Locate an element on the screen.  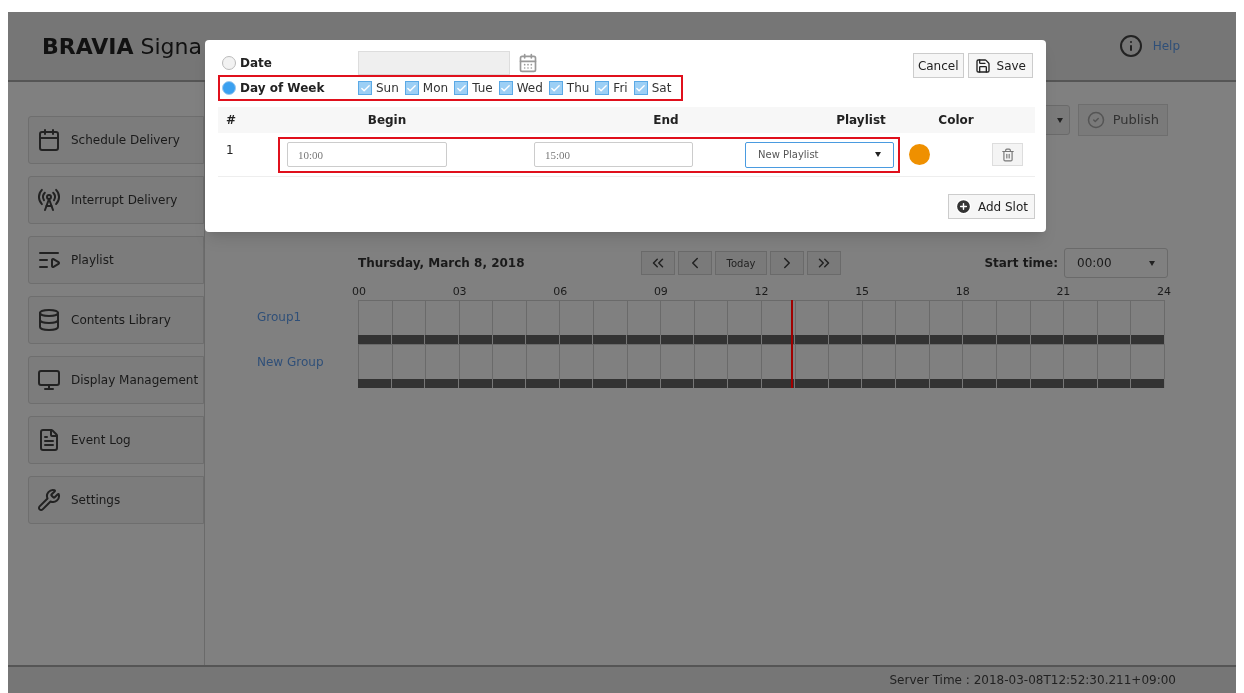
cancel-button: Cancel is located at coordinates (938, 65).